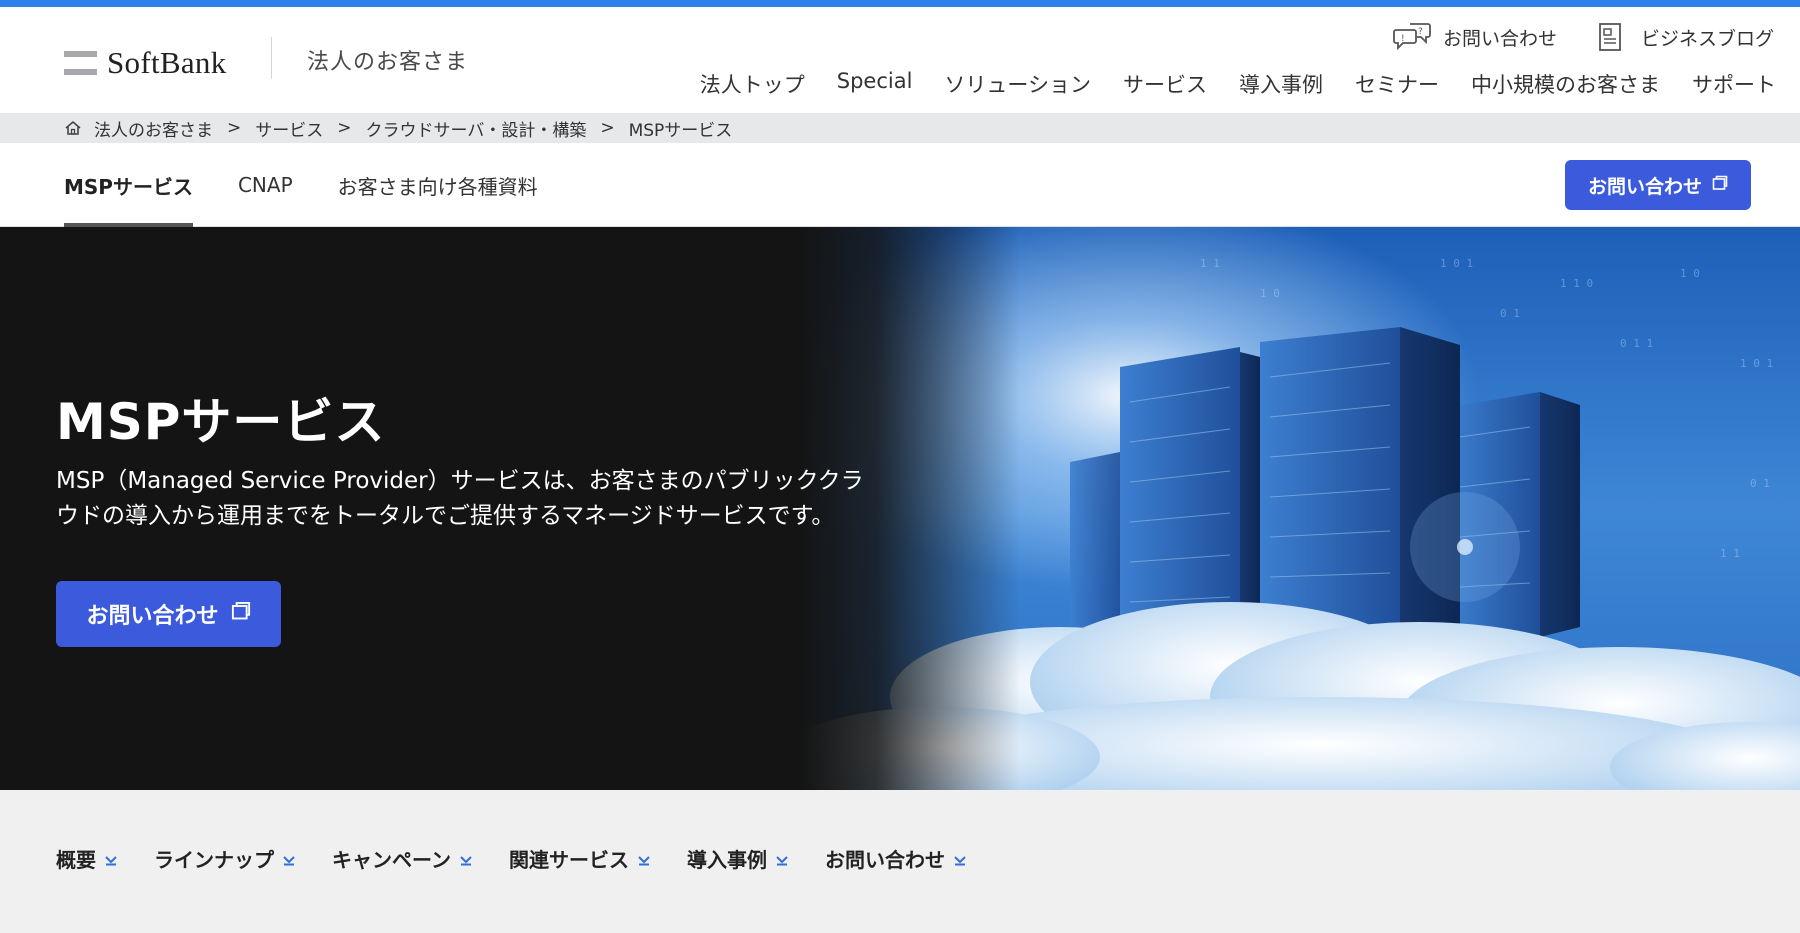 The width and height of the screenshot is (1800, 933). Describe the element at coordinates (1413, 37) in the screenshot. I see `chat-bubbles-icon: ! ?` at that location.